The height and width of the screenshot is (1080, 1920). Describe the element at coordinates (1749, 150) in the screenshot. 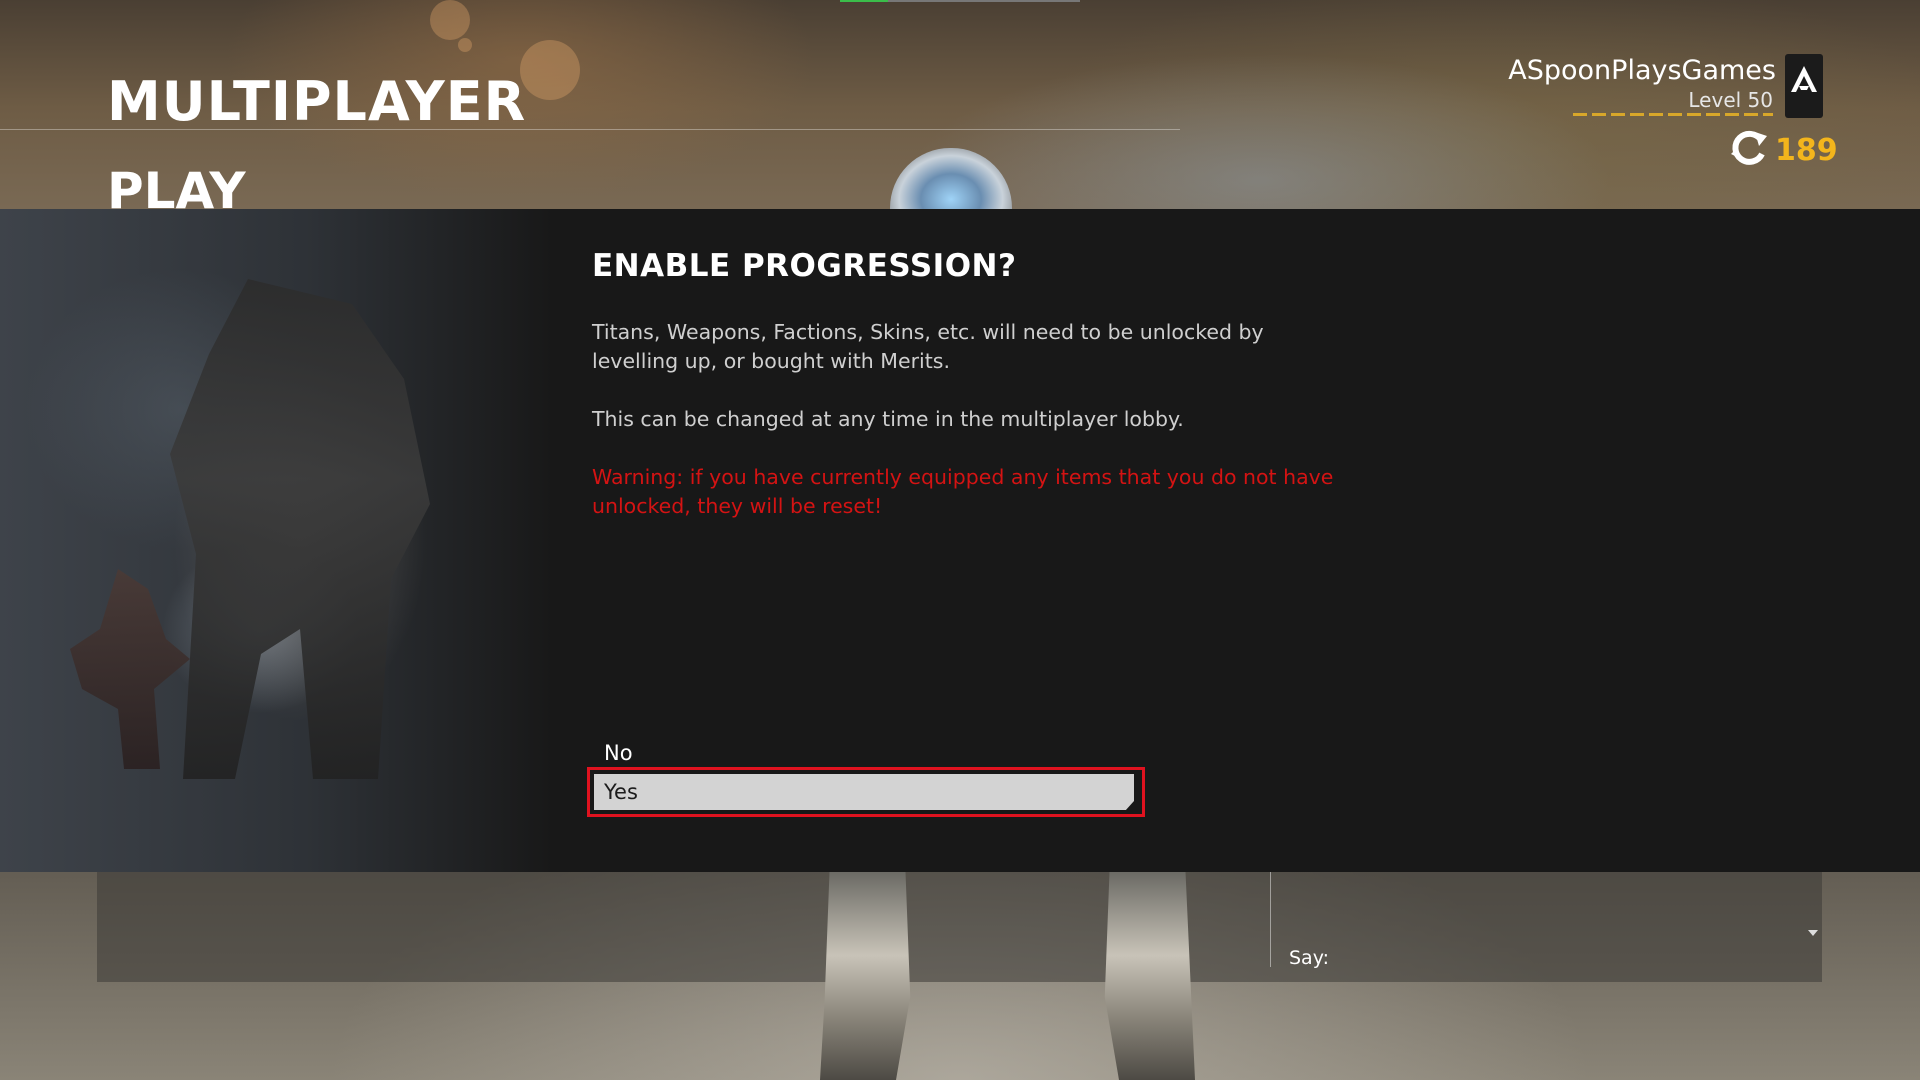

I see `merit-refresh-icon` at that location.